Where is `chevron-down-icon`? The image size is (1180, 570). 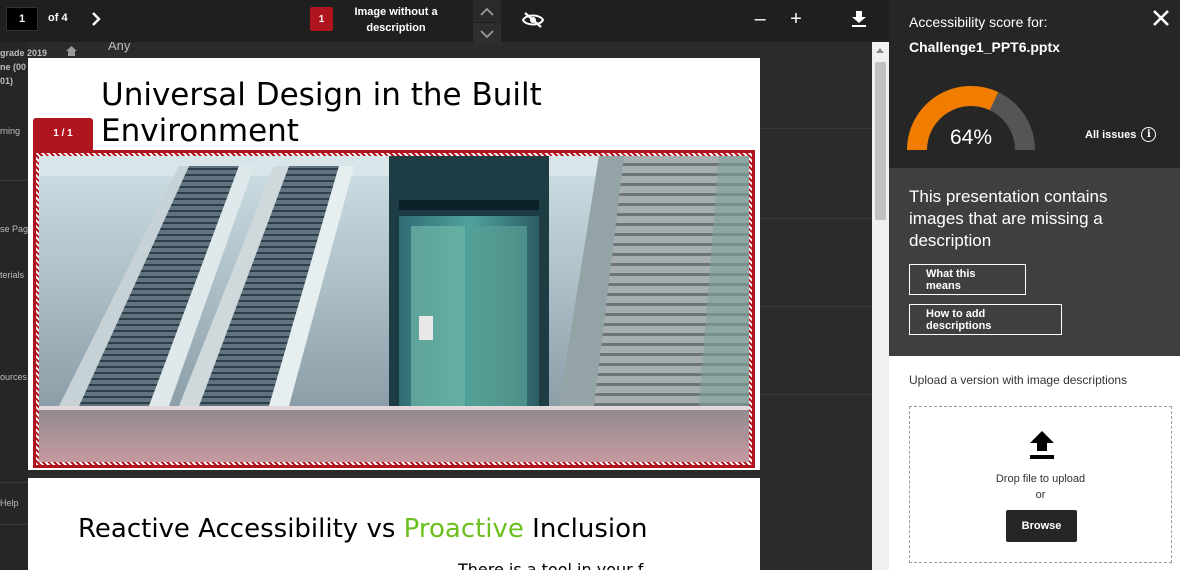 chevron-down-icon is located at coordinates (487, 33).